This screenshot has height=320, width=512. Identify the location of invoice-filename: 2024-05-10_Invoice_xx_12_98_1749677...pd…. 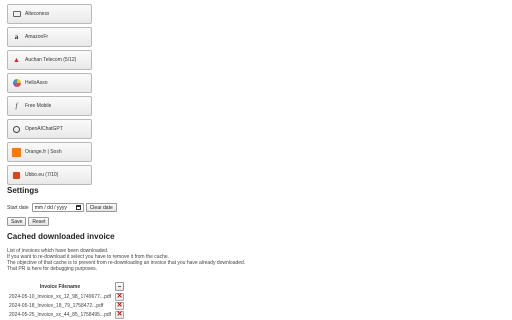
(60, 296).